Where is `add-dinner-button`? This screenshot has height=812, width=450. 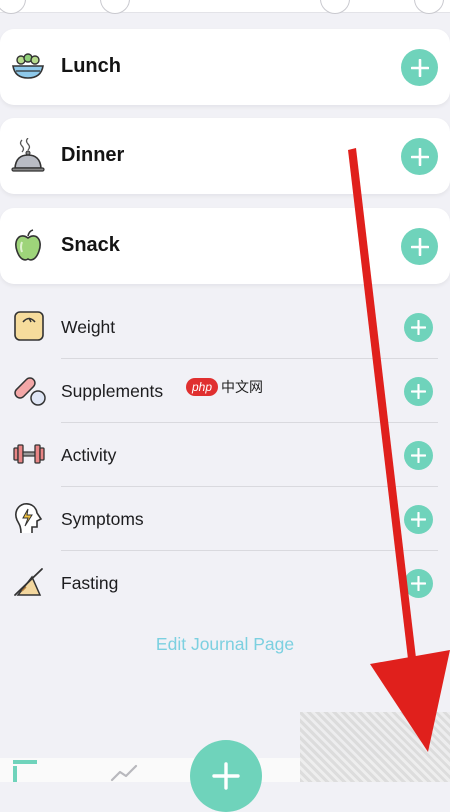
add-dinner-button is located at coordinates (419, 156).